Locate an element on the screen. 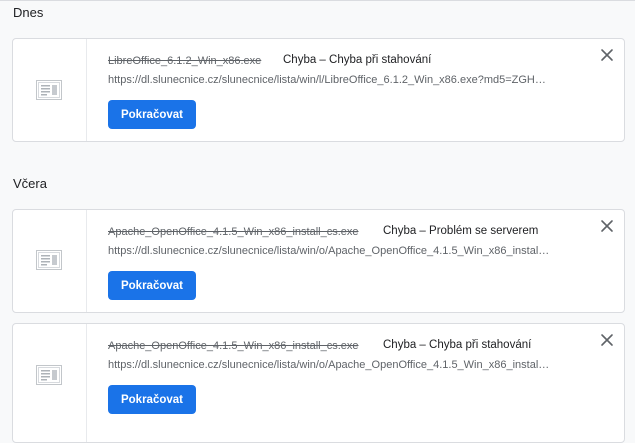 Image resolution: width=635 pixels, height=443 pixels. top-divider is located at coordinates (317, 0).